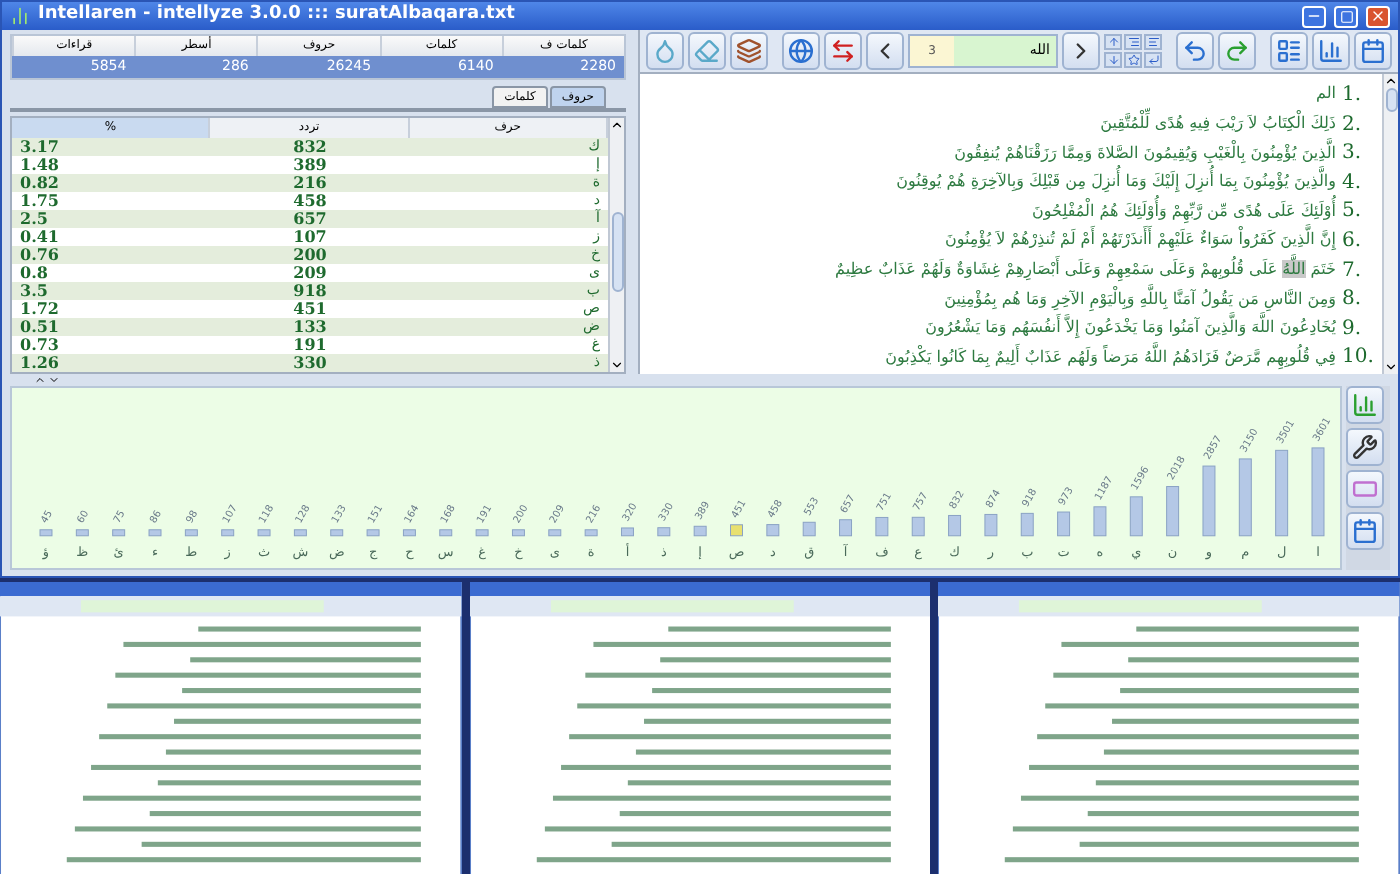 The image size is (1400, 874). What do you see at coordinates (665, 51) in the screenshot?
I see `droplet-button` at bounding box center [665, 51].